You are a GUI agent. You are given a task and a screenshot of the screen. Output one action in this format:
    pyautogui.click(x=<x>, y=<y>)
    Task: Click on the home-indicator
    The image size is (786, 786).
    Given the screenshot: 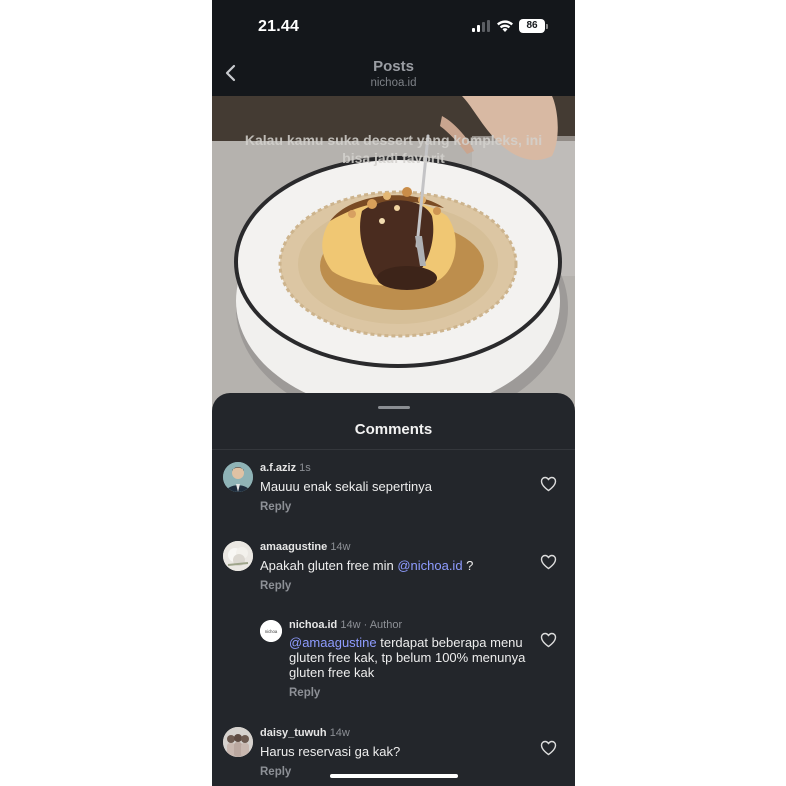 What is the action you would take?
    pyautogui.click(x=394, y=776)
    